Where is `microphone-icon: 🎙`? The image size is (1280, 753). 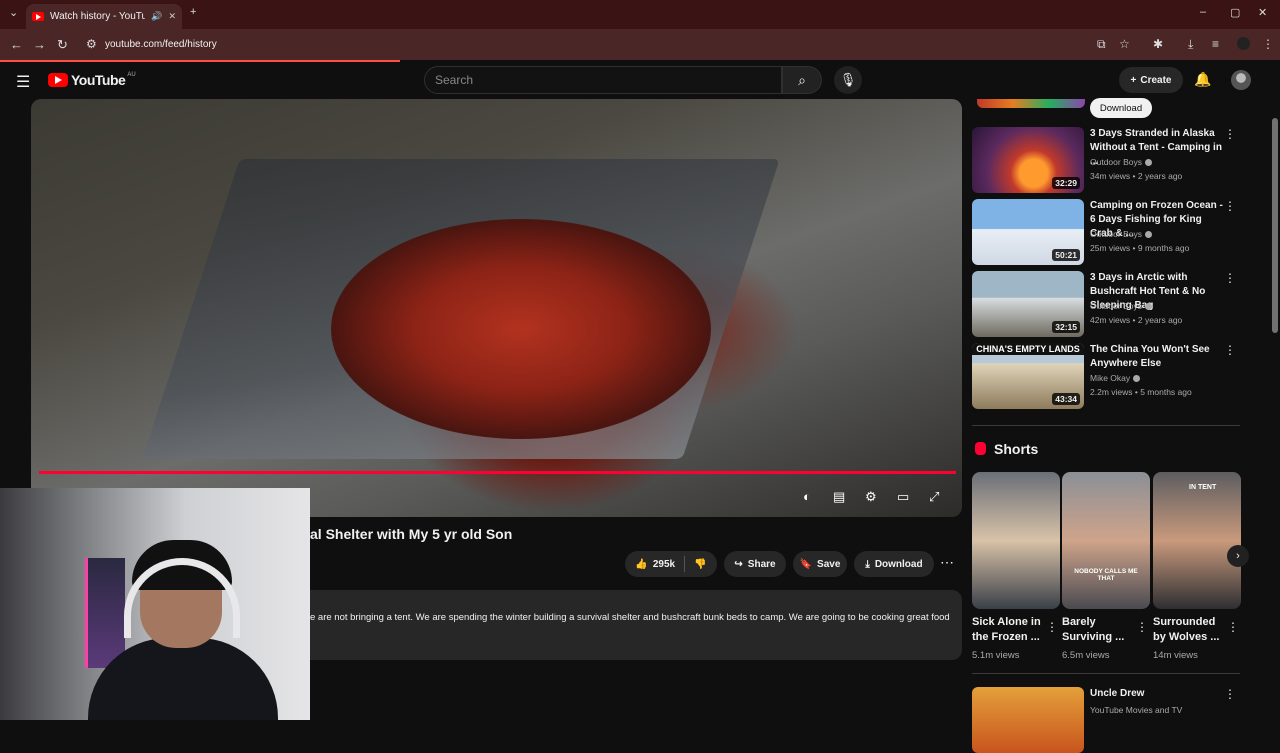
microphone-icon: 🎙 is located at coordinates (848, 79).